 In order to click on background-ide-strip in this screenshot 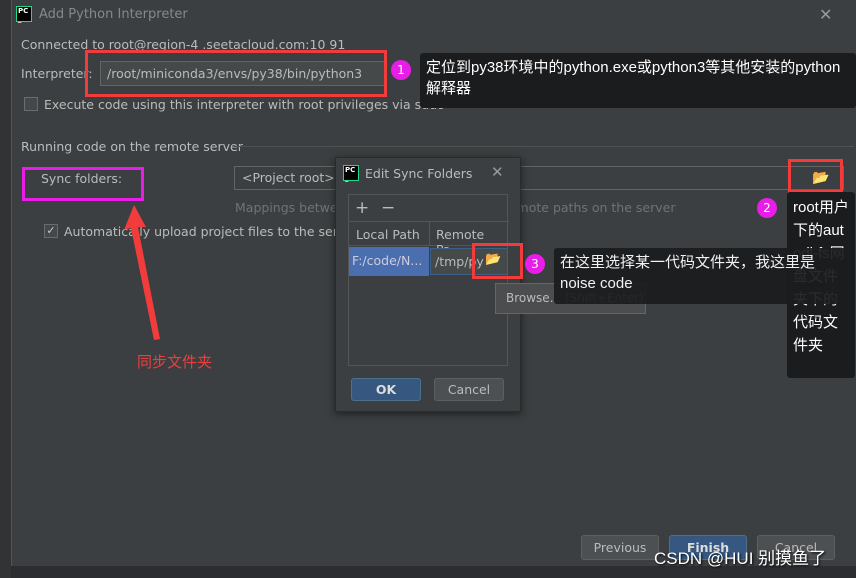, I will do `click(5, 289)`.